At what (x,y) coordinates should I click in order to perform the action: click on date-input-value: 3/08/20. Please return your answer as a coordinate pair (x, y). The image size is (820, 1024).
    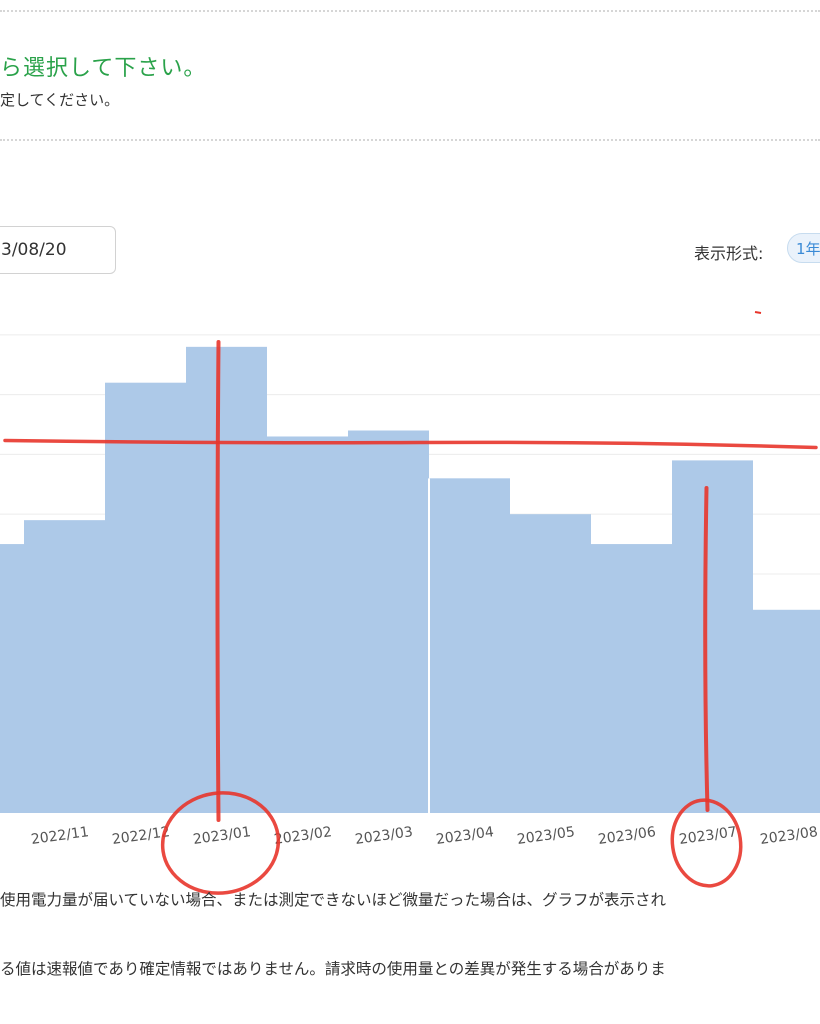
    Looking at the image, I should click on (34, 250).